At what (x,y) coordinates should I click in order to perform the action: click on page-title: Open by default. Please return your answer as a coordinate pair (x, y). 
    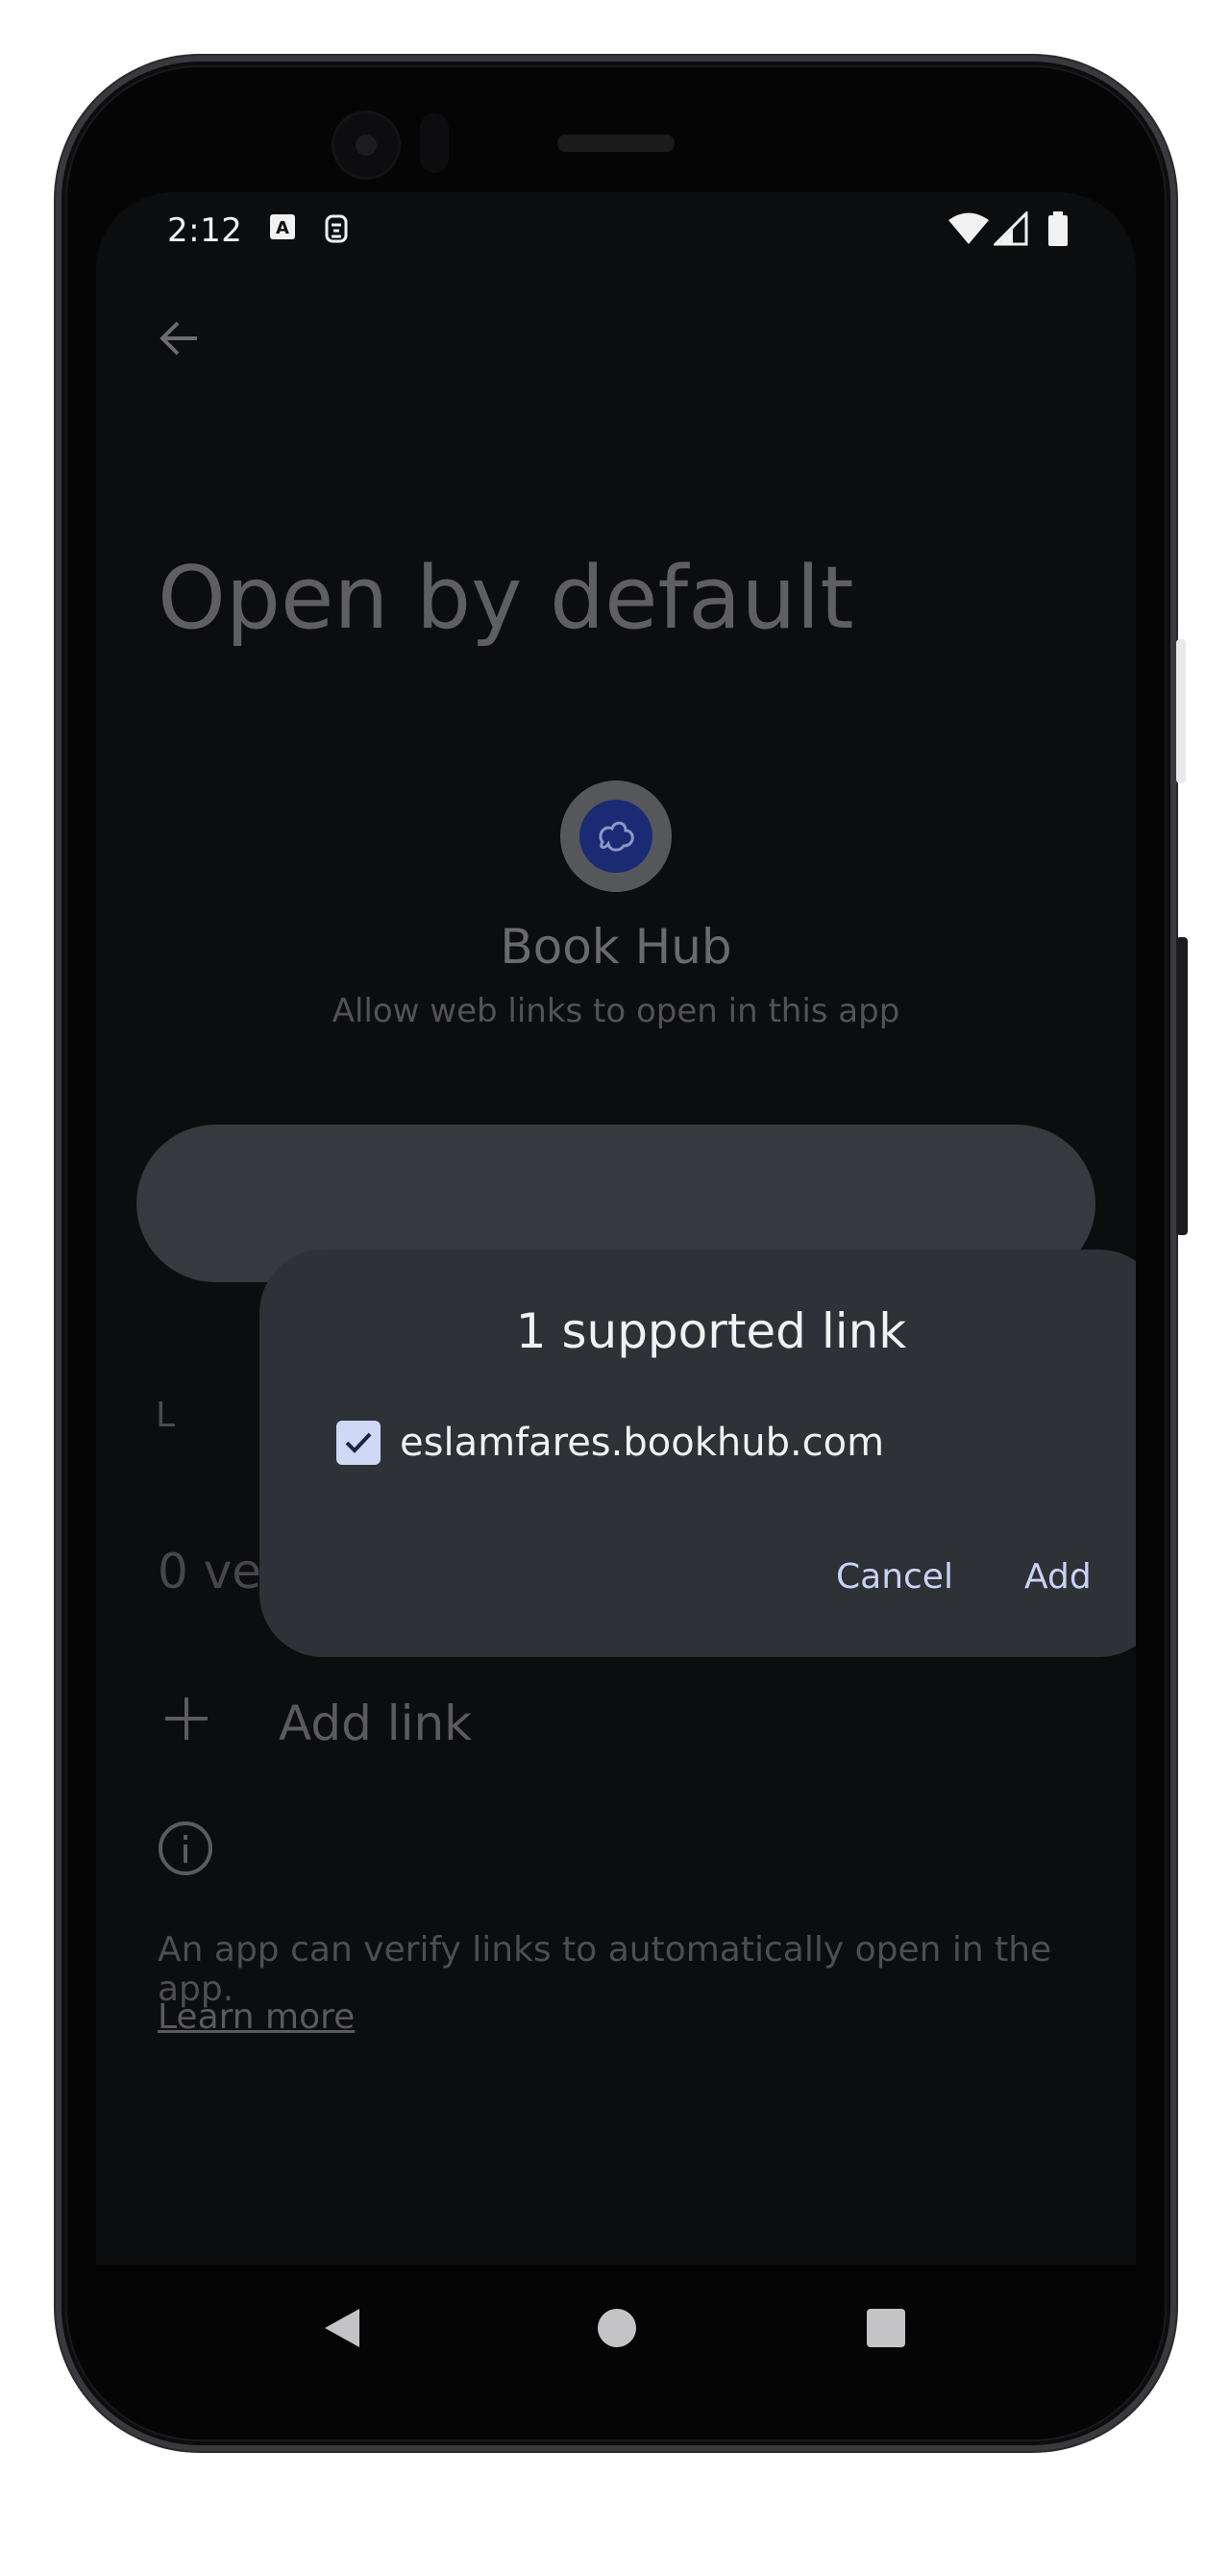
    Looking at the image, I should click on (506, 598).